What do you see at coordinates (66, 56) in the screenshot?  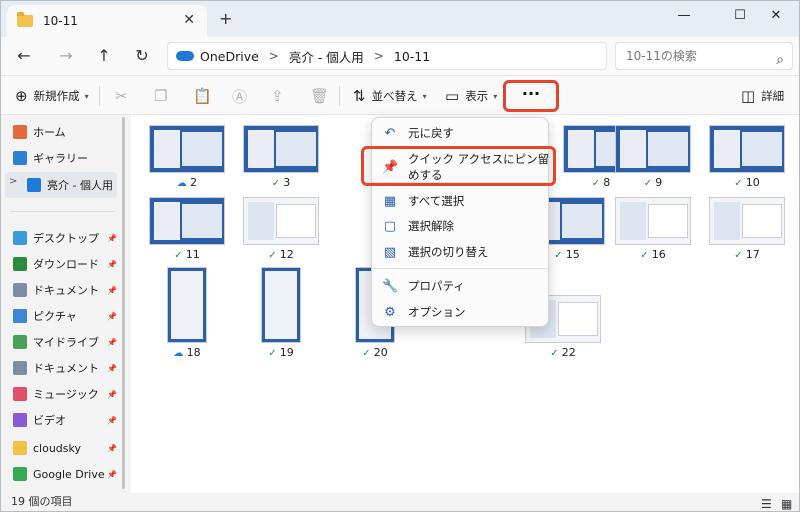 I see `forward-icon: →` at bounding box center [66, 56].